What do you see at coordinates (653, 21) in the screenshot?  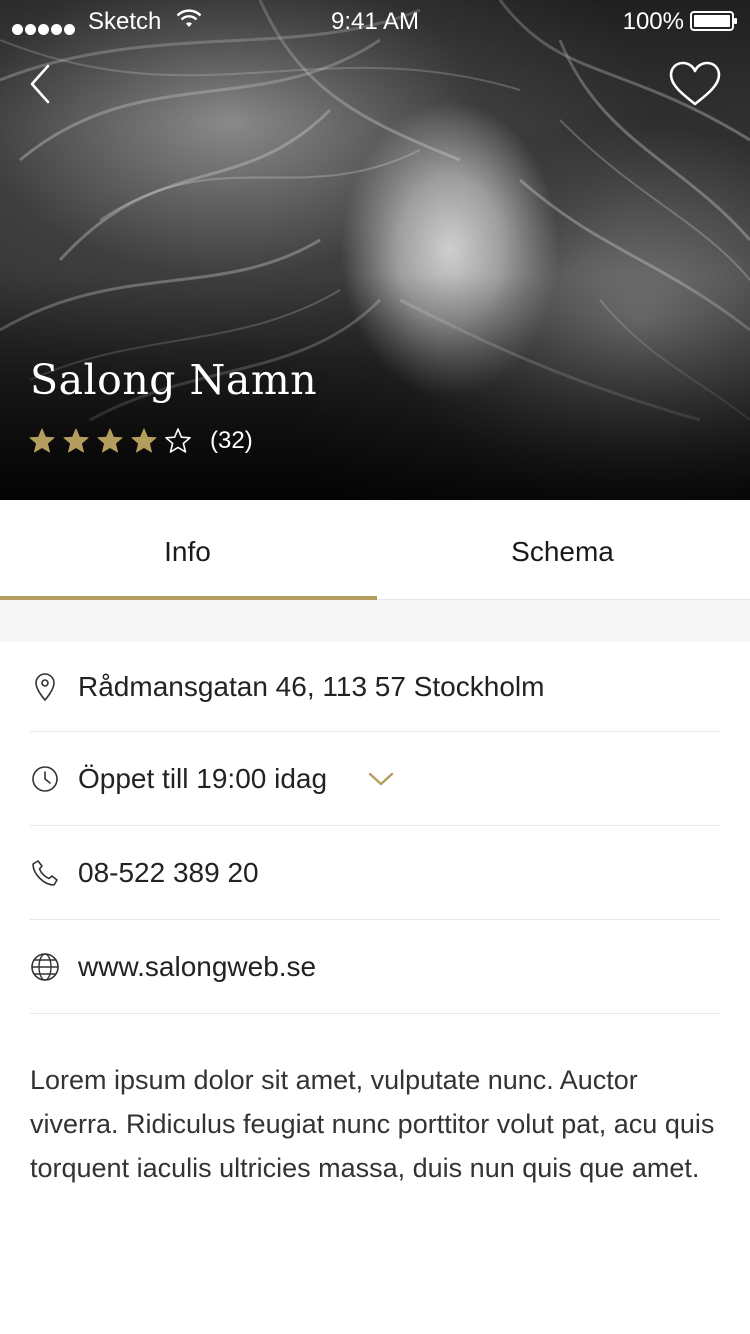 I see `battery-percentage: 100%` at bounding box center [653, 21].